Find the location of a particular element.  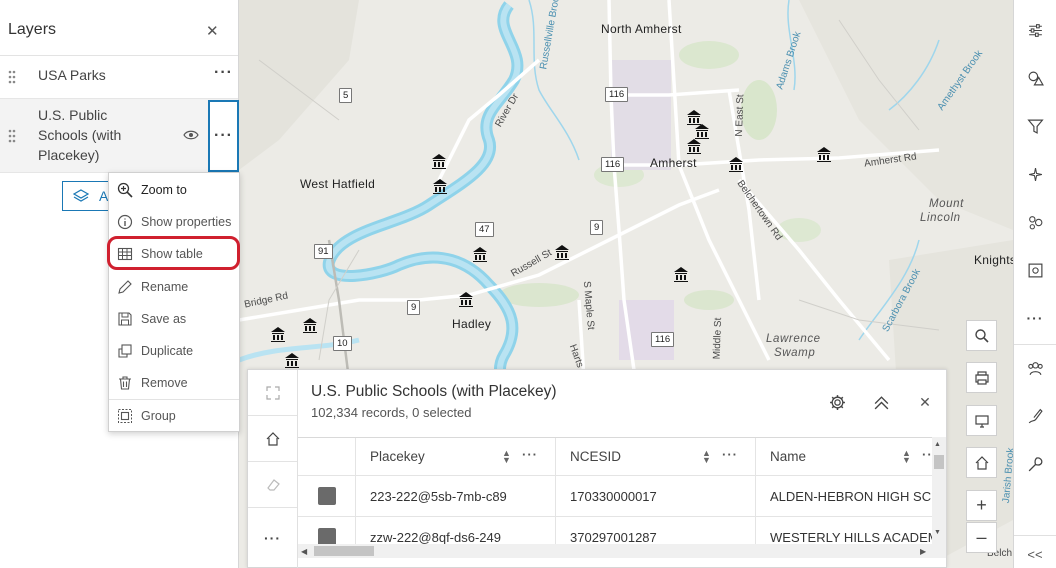

layer-name-line: Placekey) is located at coordinates (69, 155).